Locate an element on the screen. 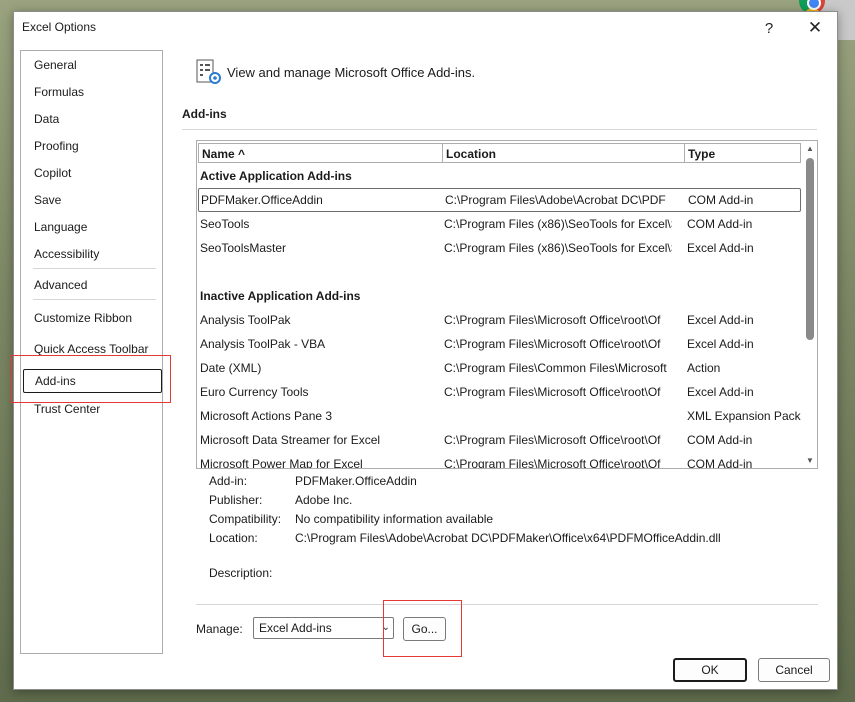 This screenshot has width=855, height=702. manage-label: Manage: is located at coordinates (219, 629).